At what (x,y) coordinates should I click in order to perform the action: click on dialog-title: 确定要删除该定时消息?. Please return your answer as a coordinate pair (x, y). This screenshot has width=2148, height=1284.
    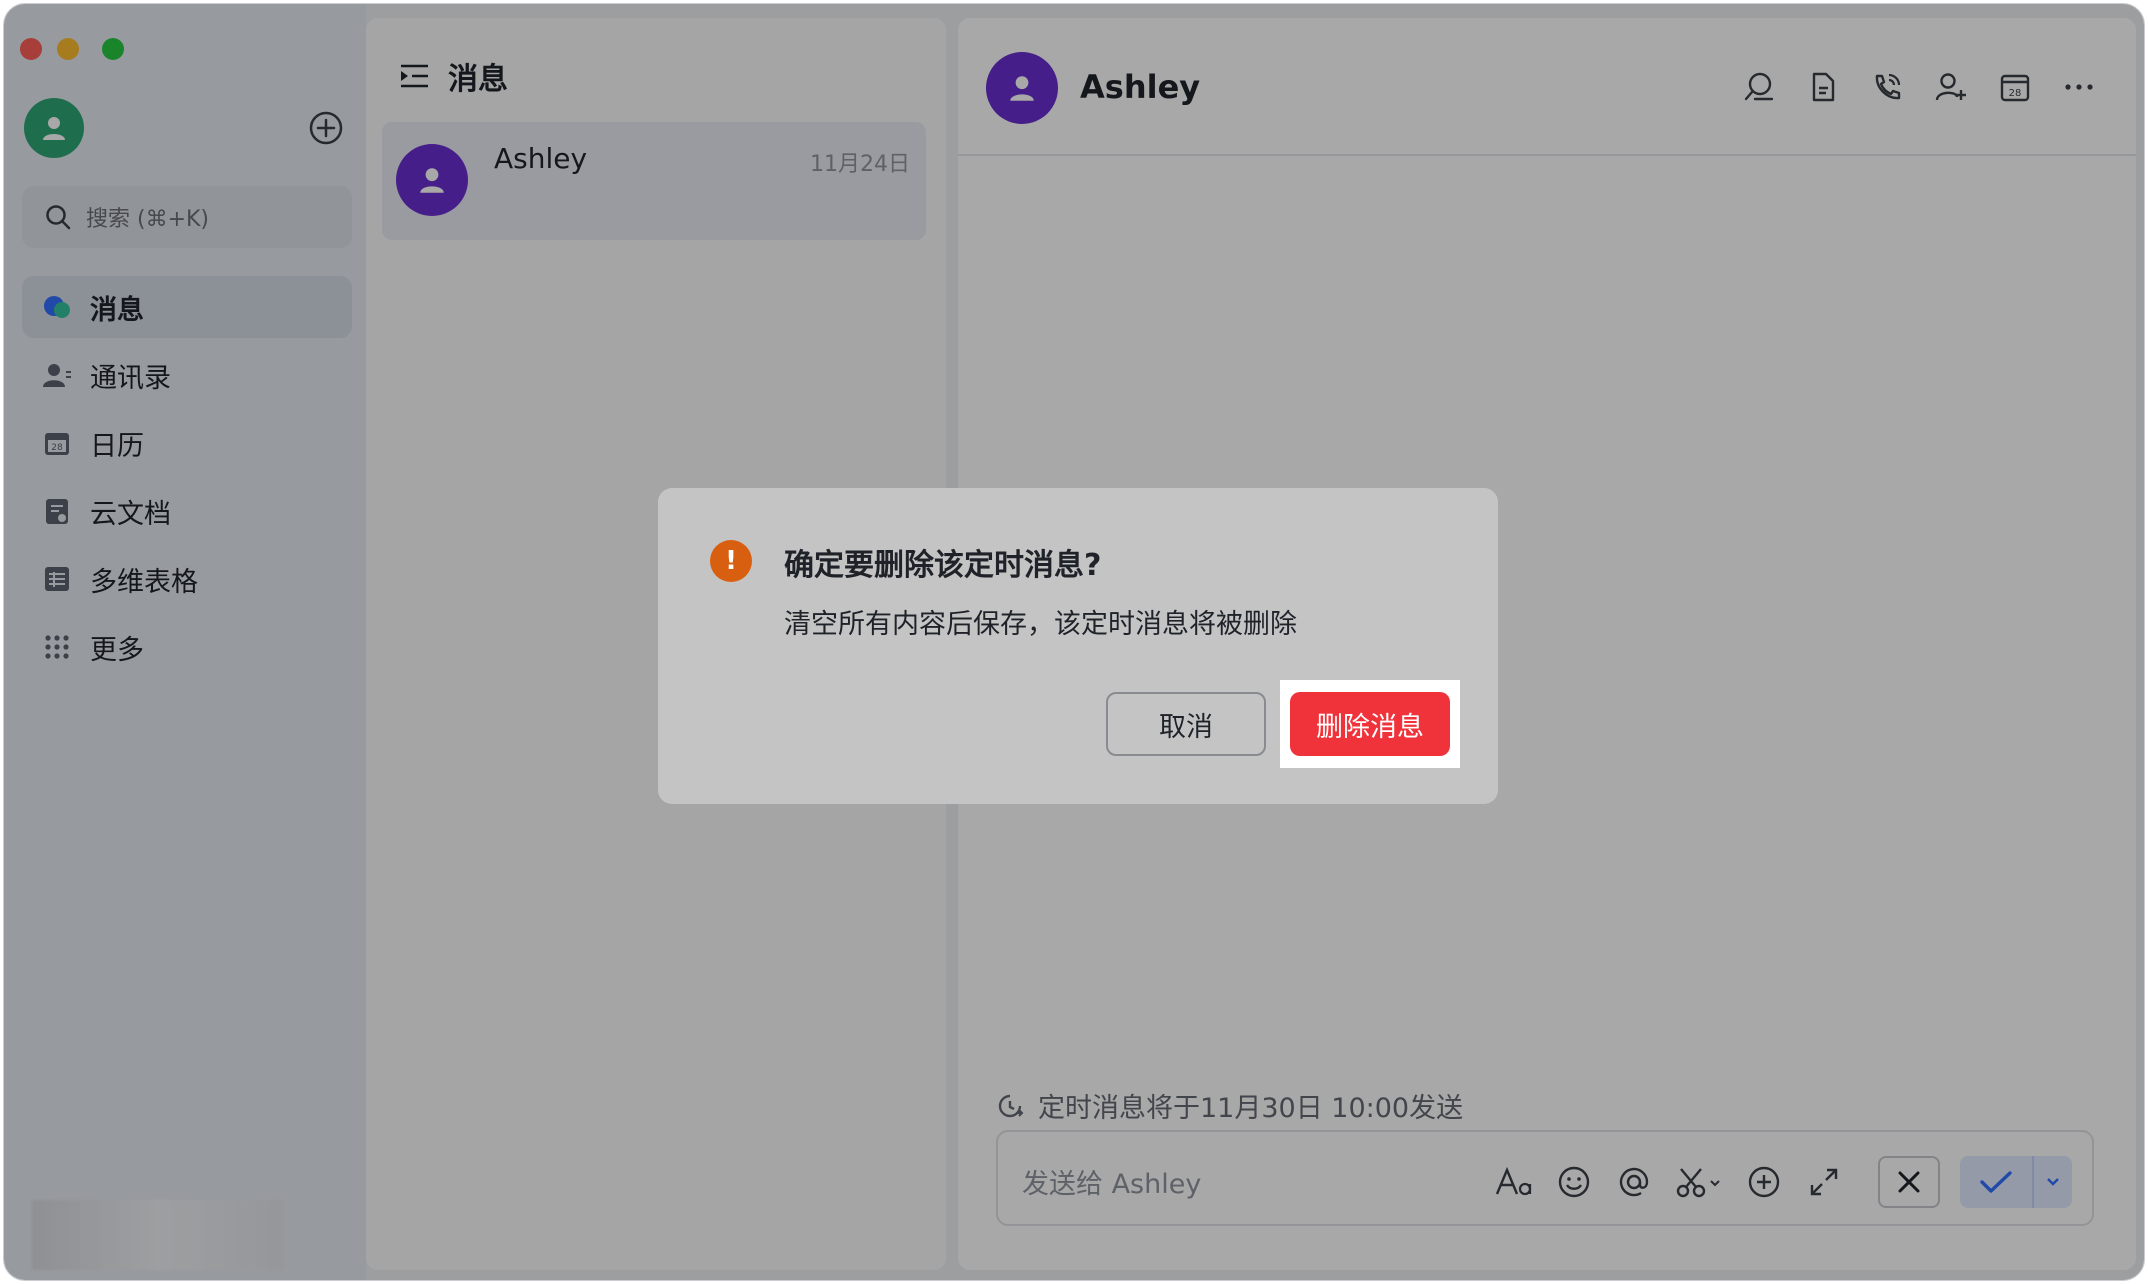
    Looking at the image, I should click on (943, 565).